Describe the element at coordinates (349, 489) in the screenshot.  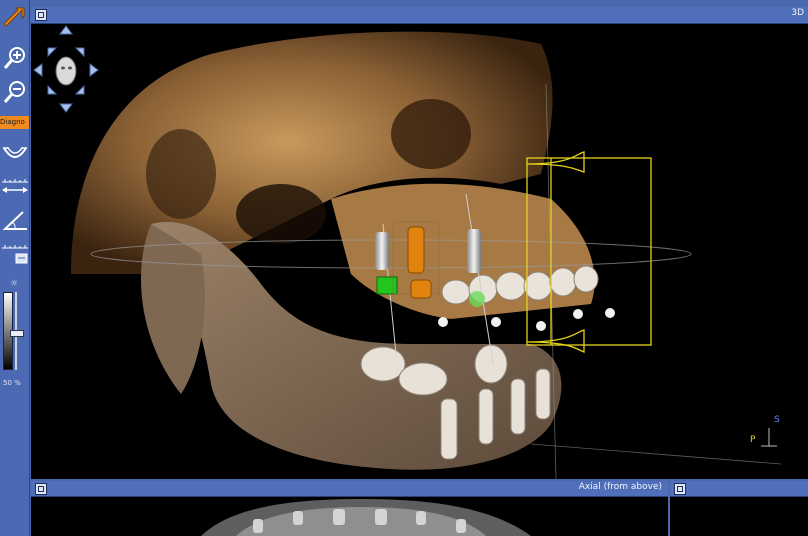
I see `axial-titlebar: Axial (from above)` at that location.